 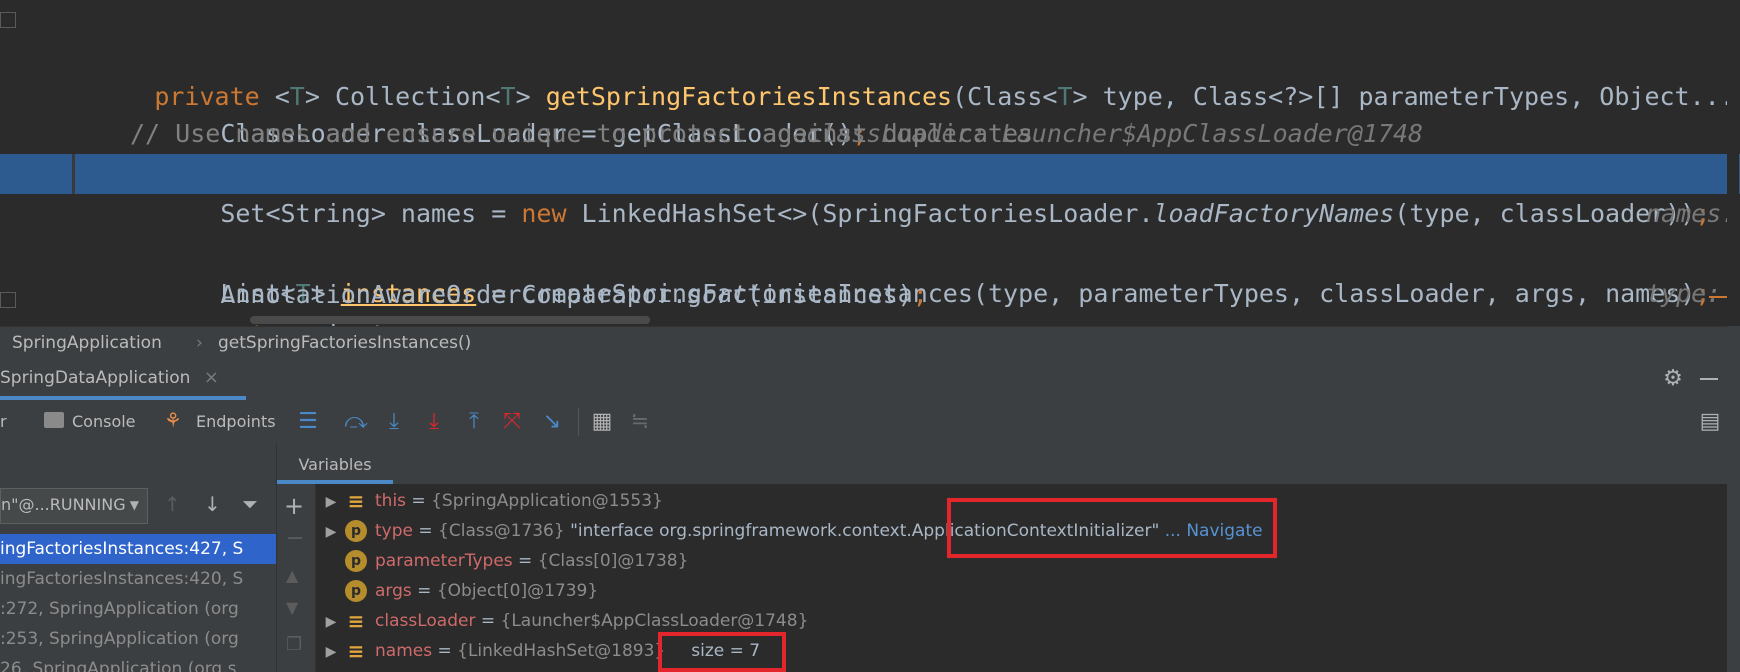 What do you see at coordinates (119, 639) in the screenshot?
I see `frame-label: :253, SpringApplication (org` at bounding box center [119, 639].